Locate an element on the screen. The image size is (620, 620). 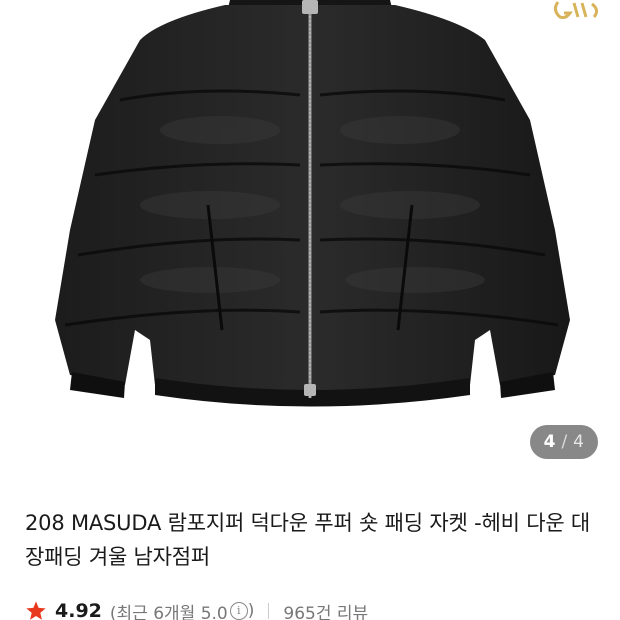
total-page-number: 4 is located at coordinates (578, 442).